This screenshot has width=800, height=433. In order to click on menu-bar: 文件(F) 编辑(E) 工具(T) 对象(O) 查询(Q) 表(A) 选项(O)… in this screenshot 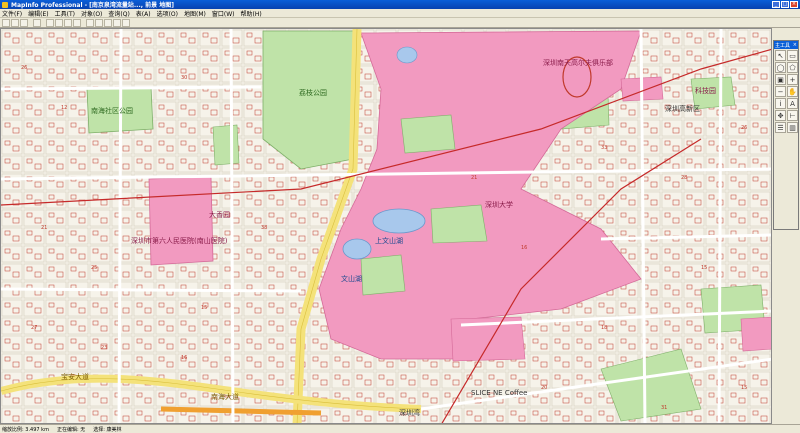, I will do `click(400, 13)`.